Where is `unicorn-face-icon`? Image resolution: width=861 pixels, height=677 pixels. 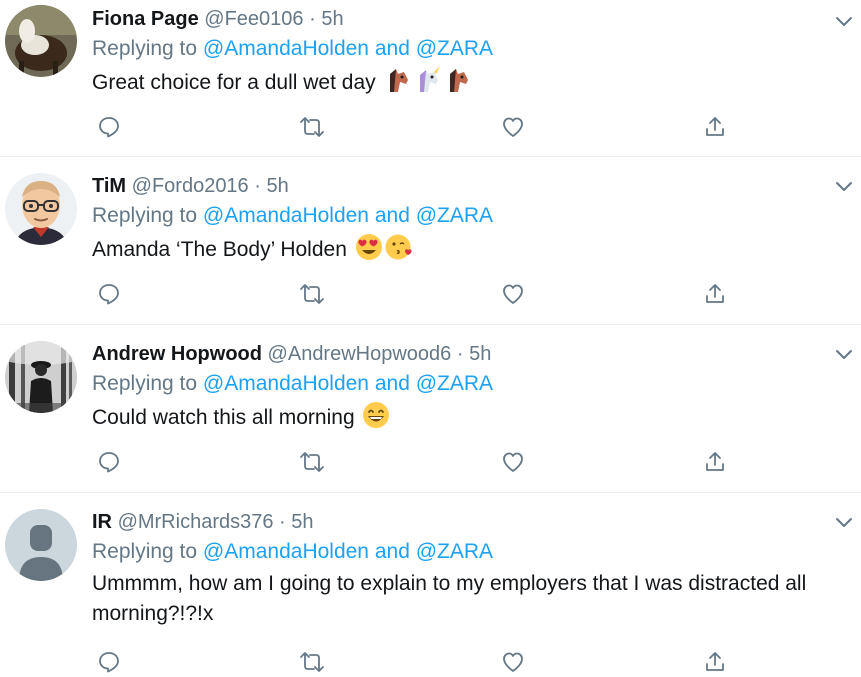
unicorn-face-icon is located at coordinates (428, 80).